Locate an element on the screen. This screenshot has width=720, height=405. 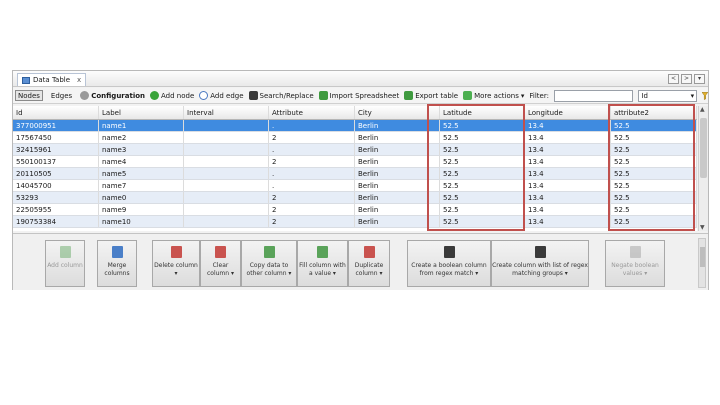
window-controls: < > ▾ is located at coordinates (686, 79).